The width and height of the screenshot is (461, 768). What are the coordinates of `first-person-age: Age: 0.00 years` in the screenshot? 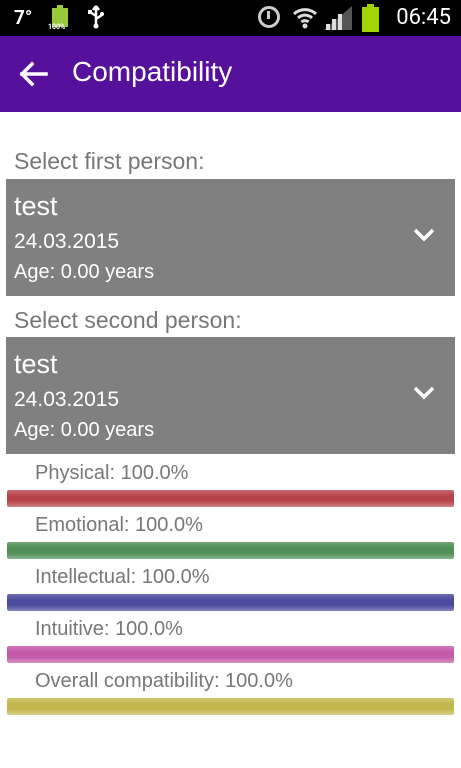 It's located at (84, 272).